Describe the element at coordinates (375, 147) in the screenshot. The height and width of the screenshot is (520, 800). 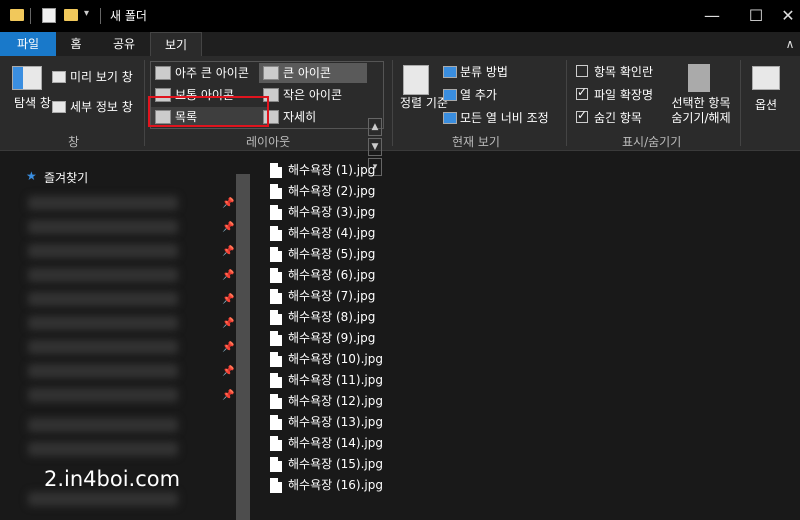
I see `scroll-down-button: ▼` at that location.